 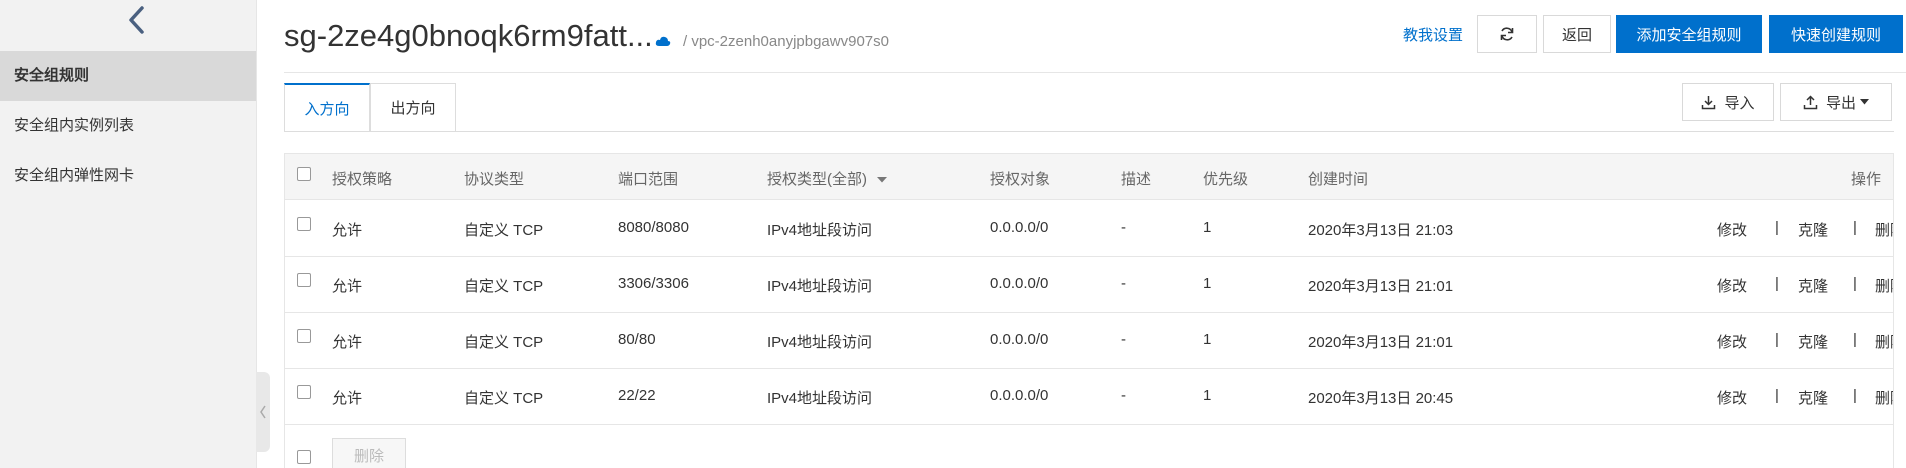 What do you see at coordinates (494, 179) in the screenshot?
I see `col-protocol: 协议类型` at bounding box center [494, 179].